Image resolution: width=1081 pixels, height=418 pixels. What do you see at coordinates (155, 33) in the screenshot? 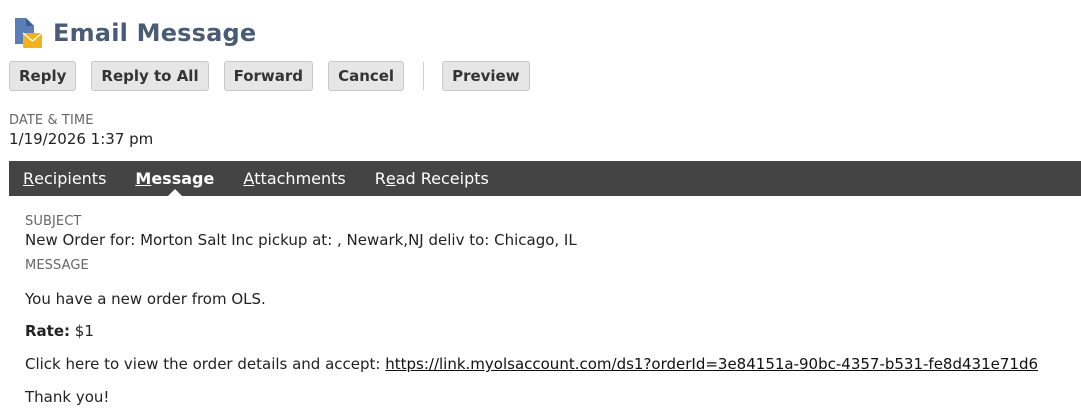
I see `page-title: Email Message` at bounding box center [155, 33].